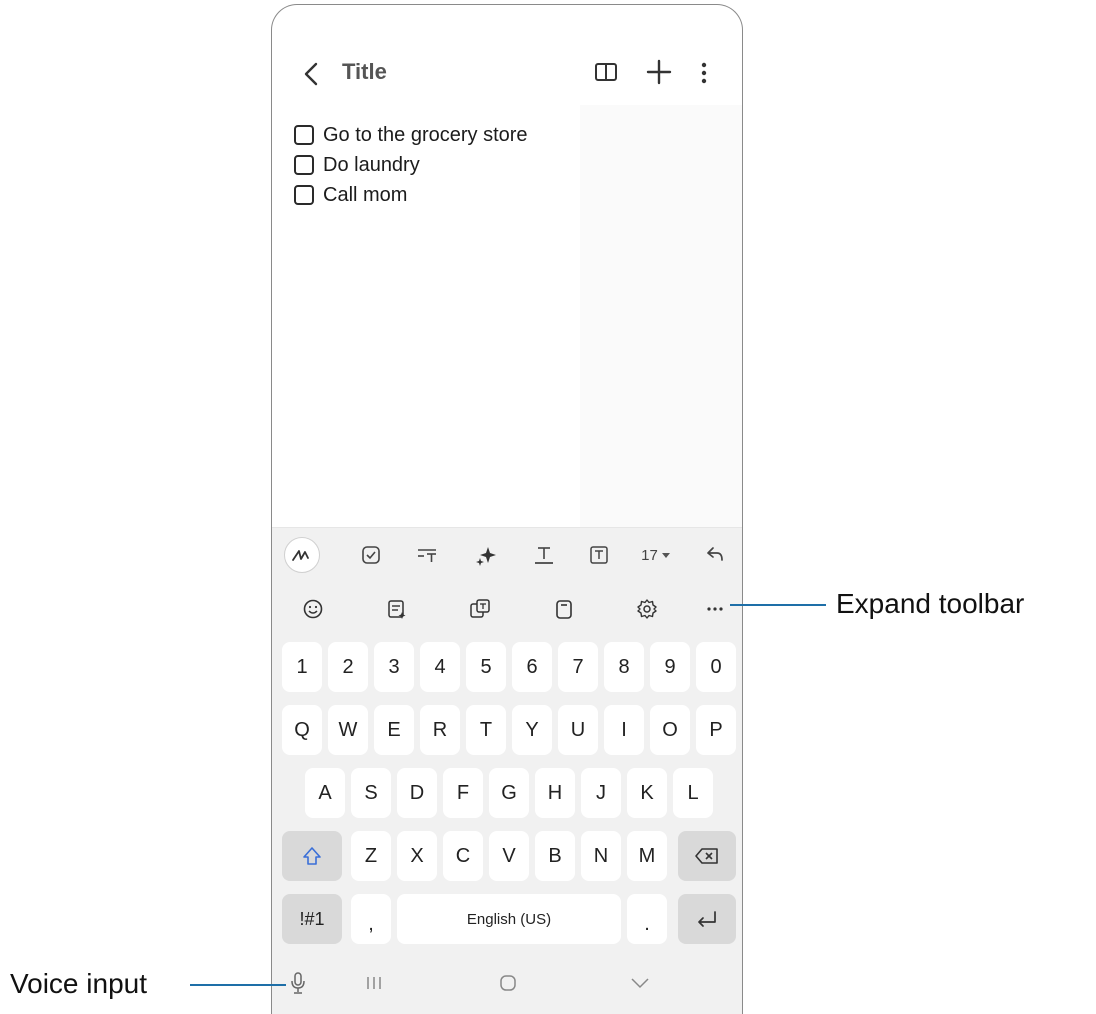 The image size is (1096, 1014). I want to click on comma-key: ,, so click(371, 919).